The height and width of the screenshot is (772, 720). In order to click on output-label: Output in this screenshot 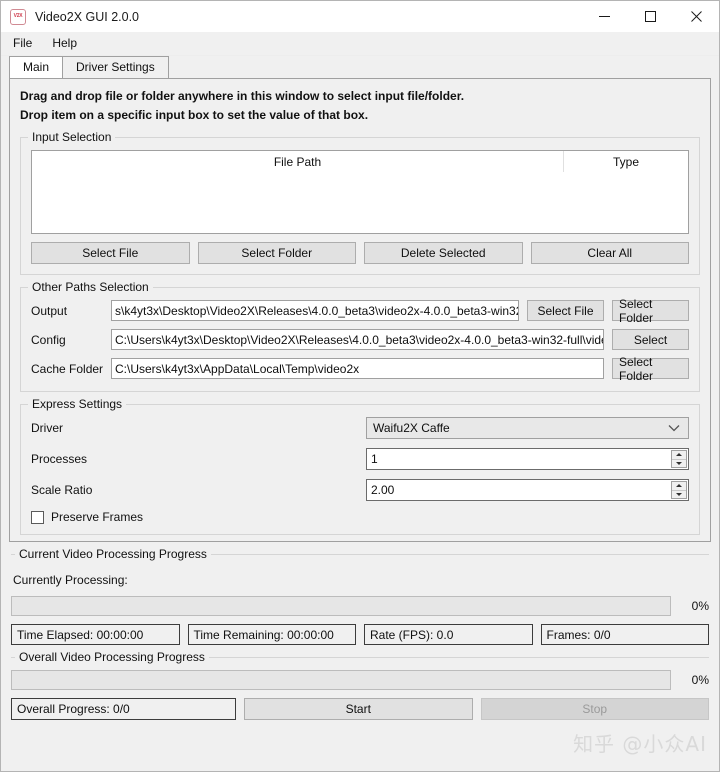, I will do `click(49, 310)`.